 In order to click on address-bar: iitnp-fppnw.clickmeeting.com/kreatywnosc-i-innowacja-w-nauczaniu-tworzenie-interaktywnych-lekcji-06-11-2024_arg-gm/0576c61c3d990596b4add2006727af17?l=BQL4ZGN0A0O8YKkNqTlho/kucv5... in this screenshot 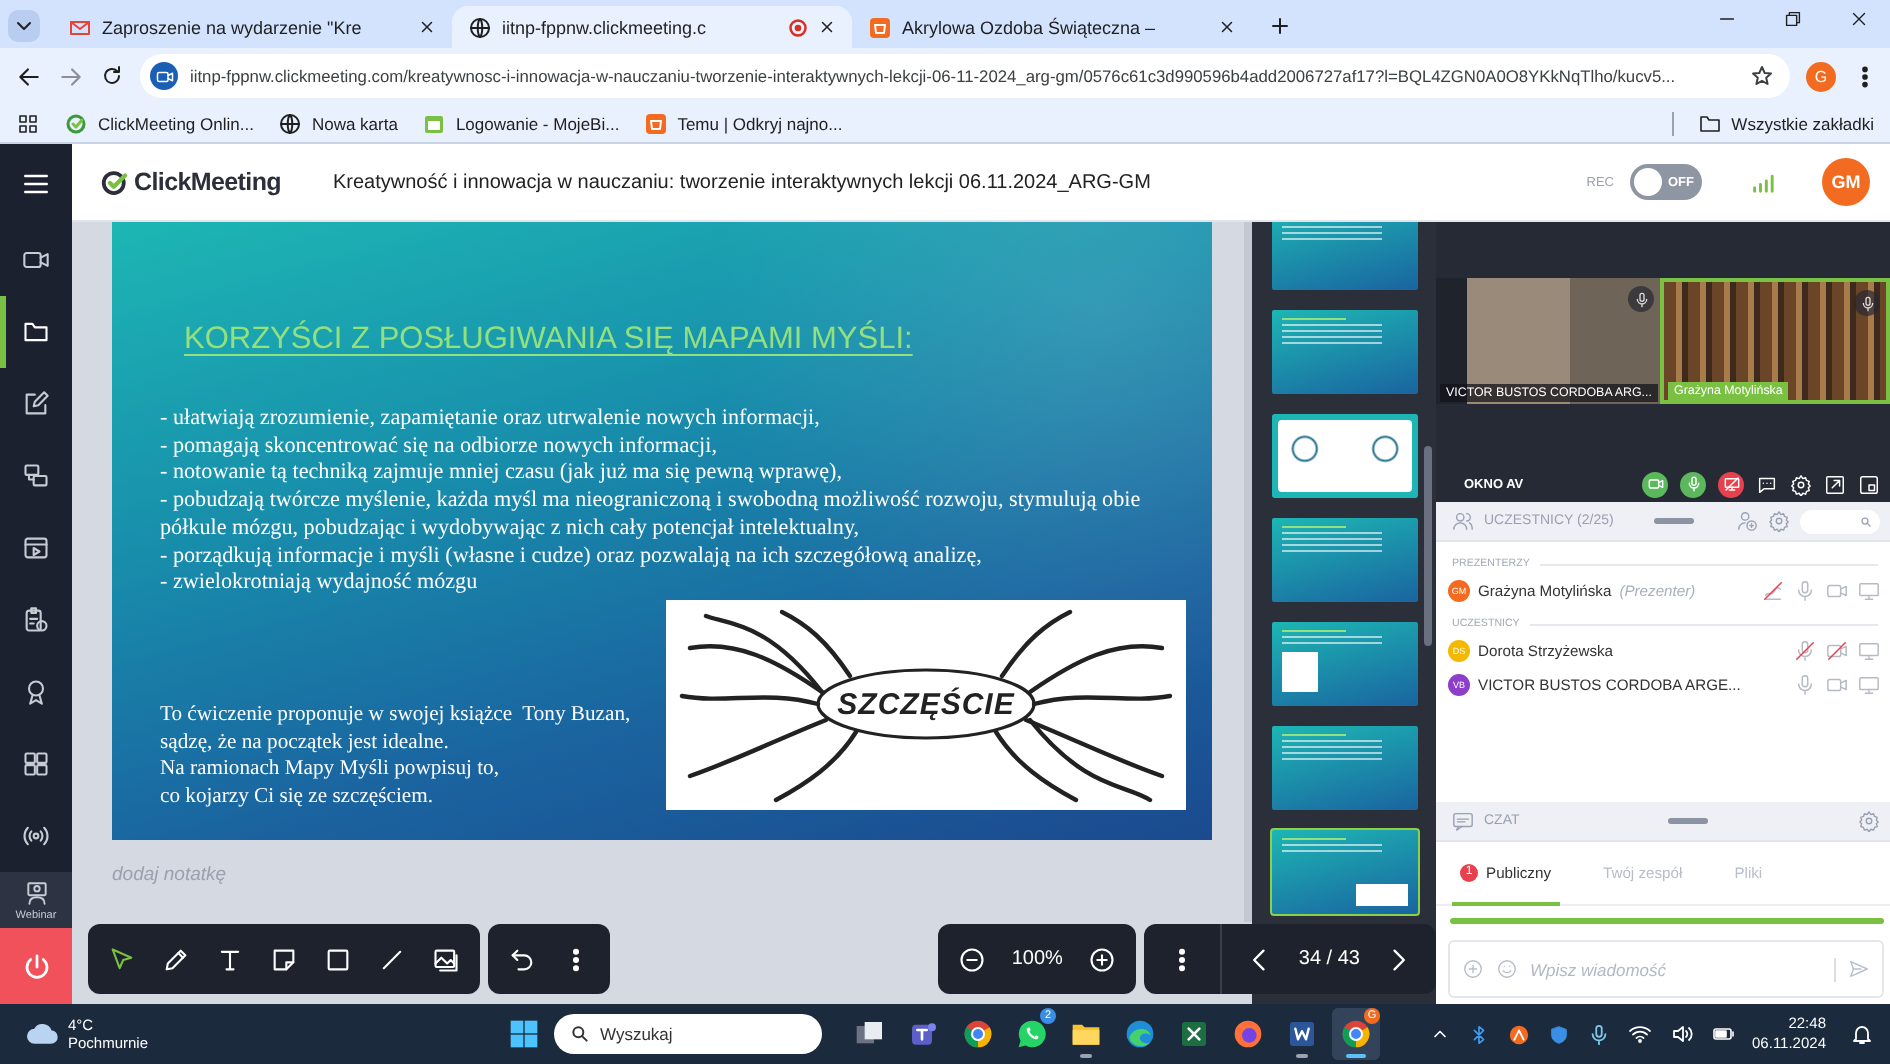, I will do `click(965, 76)`.